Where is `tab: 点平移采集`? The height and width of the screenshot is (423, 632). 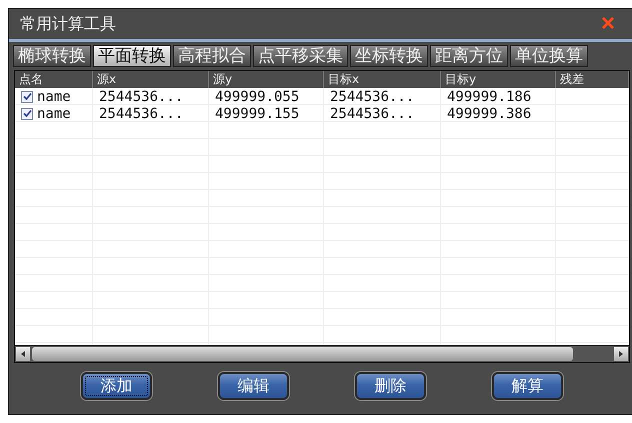 tab: 点平移采集 is located at coordinates (300, 56).